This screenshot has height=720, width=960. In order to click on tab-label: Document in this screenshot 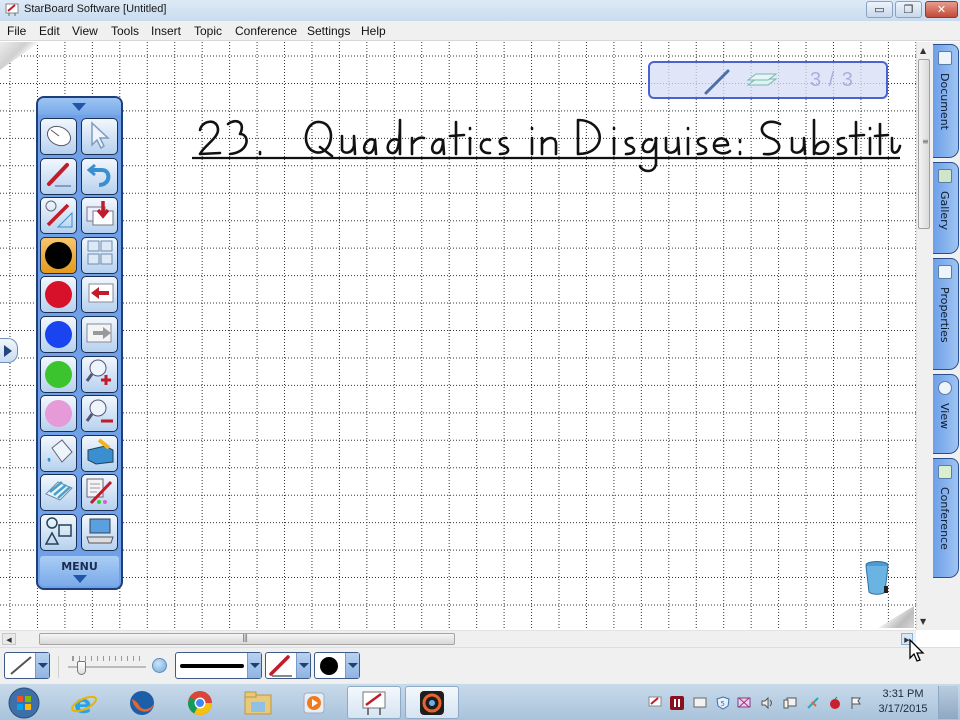, I will do `click(944, 101)`.